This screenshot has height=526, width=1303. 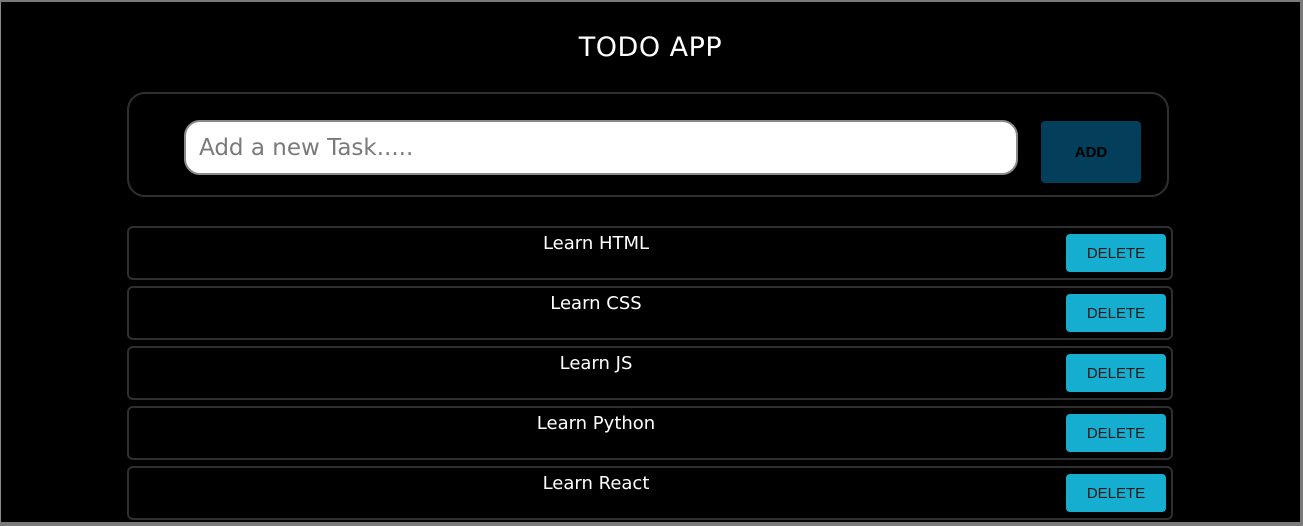 What do you see at coordinates (650, 373) in the screenshot?
I see `task-item: Learn JS DELETE` at bounding box center [650, 373].